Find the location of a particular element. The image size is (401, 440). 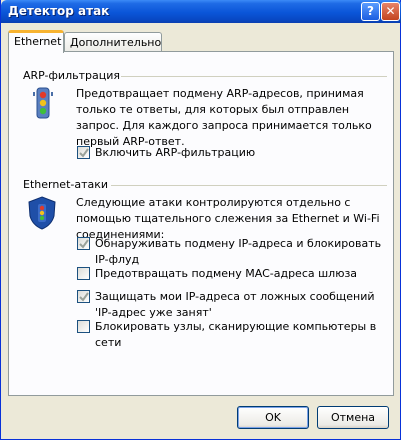

tab-additional: Дополнительно is located at coordinates (113, 42).